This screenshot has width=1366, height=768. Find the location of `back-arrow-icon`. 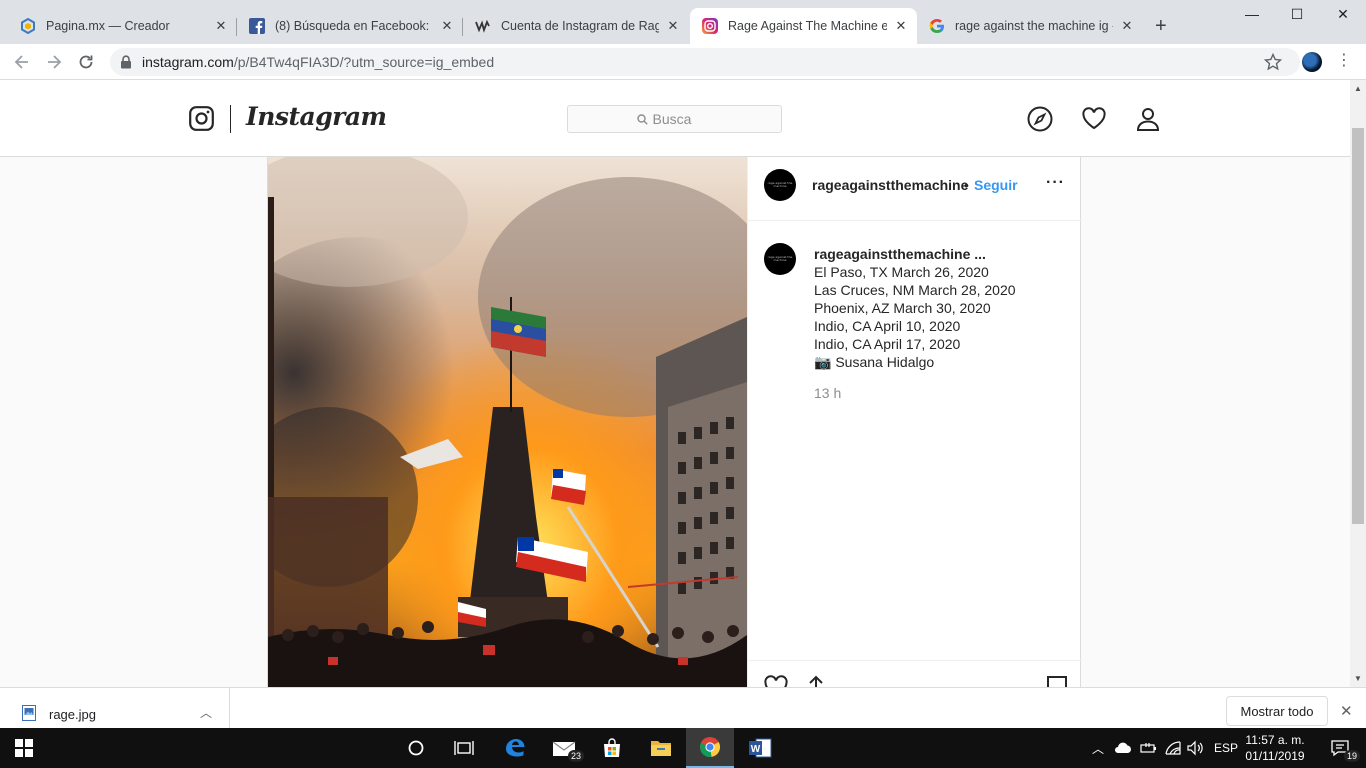

back-arrow-icon is located at coordinates (22, 62).